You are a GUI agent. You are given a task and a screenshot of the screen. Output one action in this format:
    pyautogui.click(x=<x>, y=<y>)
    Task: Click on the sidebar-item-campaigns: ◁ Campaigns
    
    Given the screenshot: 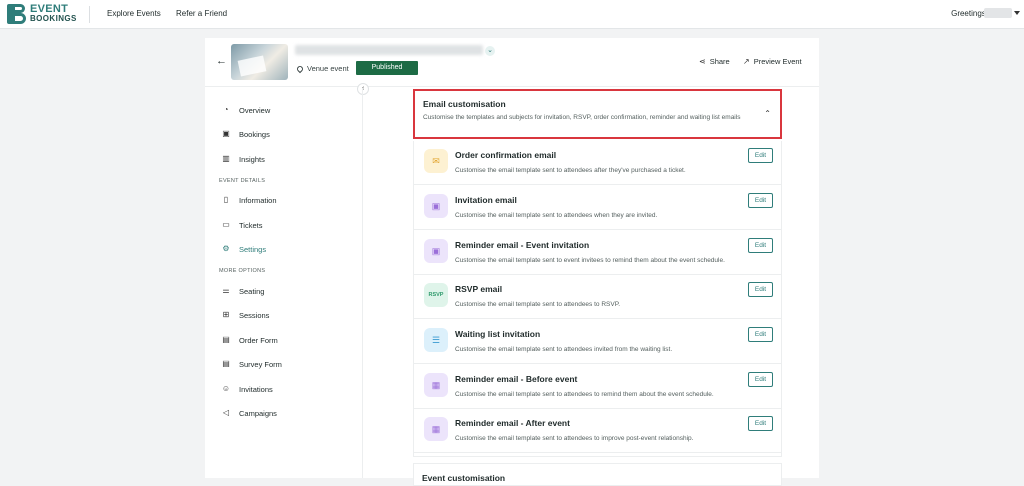 What is the action you would take?
    pyautogui.click(x=249, y=413)
    